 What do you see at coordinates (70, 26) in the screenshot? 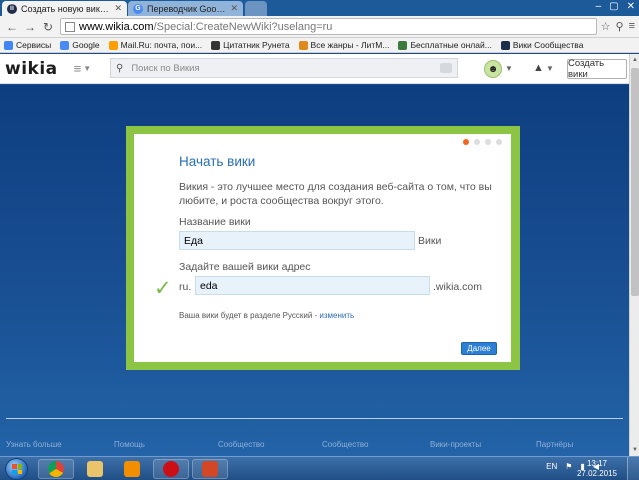
I see `page-icon` at bounding box center [70, 26].